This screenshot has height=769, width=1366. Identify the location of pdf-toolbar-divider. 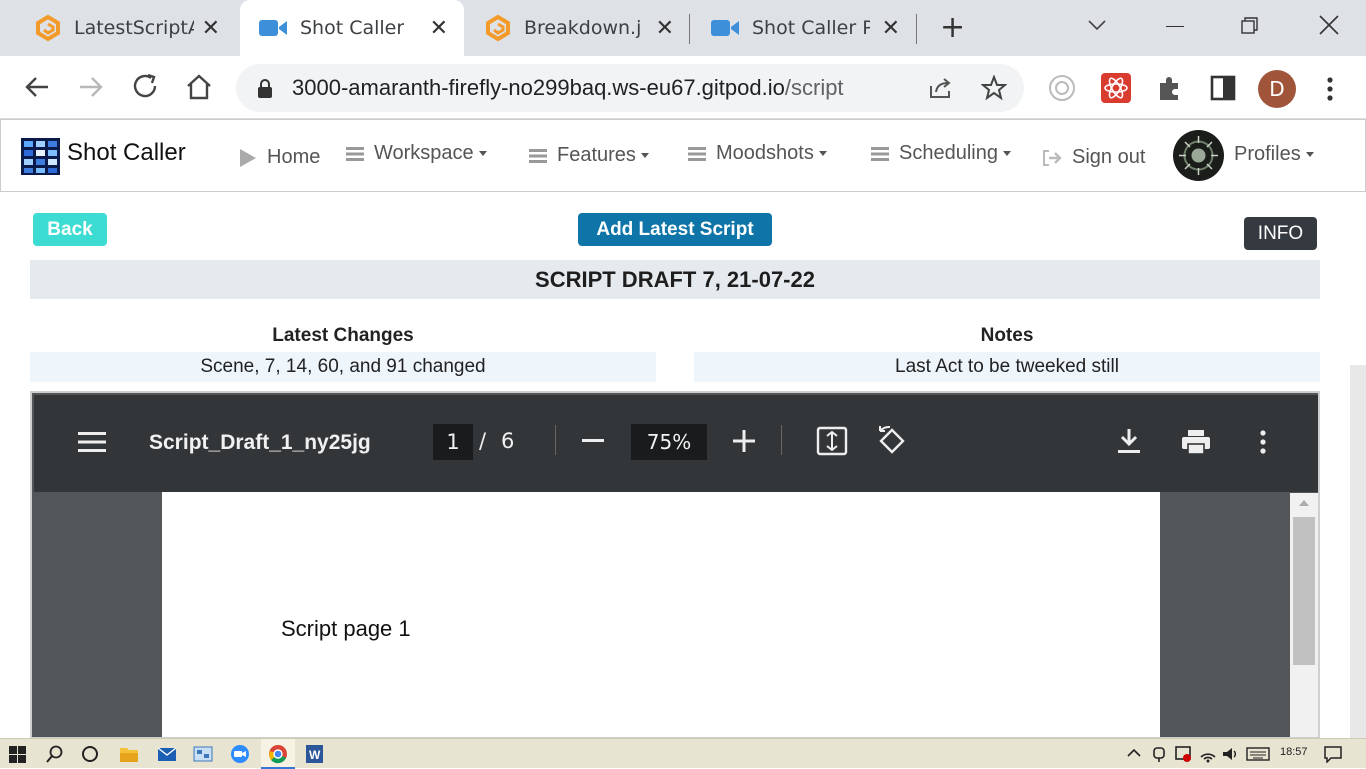
(781, 440).